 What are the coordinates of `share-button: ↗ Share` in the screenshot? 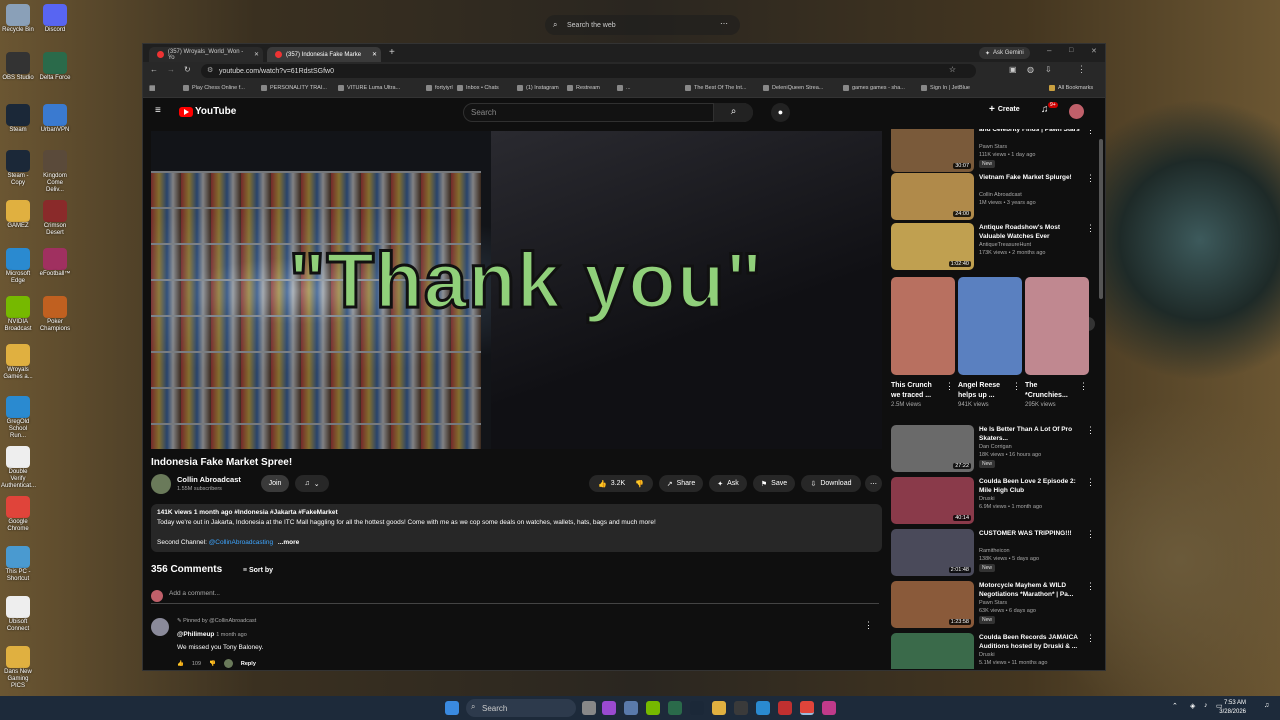 It's located at (681, 483).